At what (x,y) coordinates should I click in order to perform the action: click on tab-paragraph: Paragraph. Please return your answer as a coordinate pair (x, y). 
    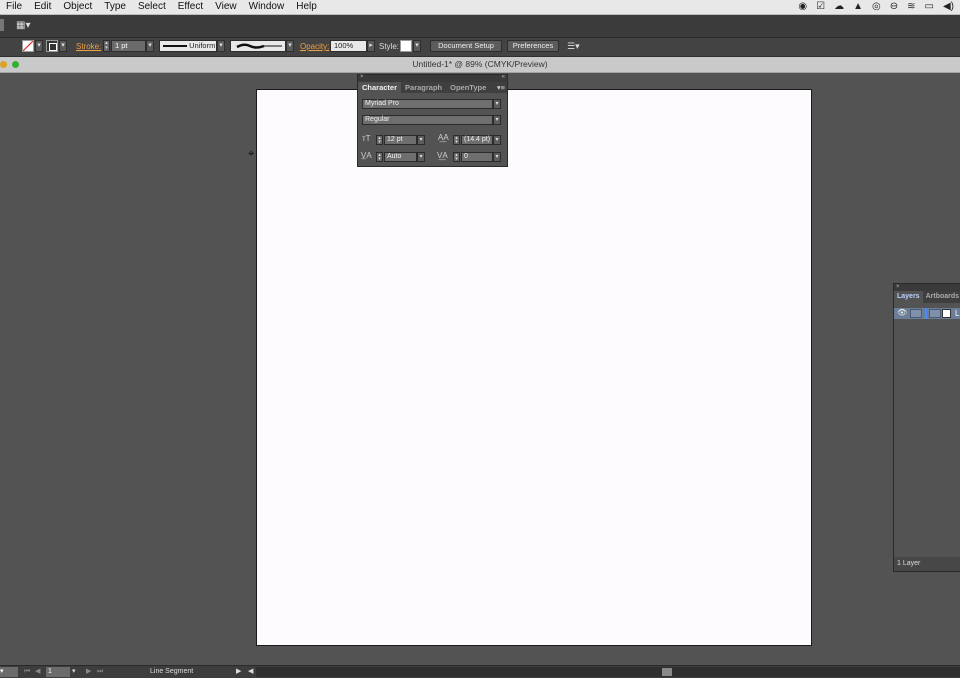
    Looking at the image, I should click on (423, 87).